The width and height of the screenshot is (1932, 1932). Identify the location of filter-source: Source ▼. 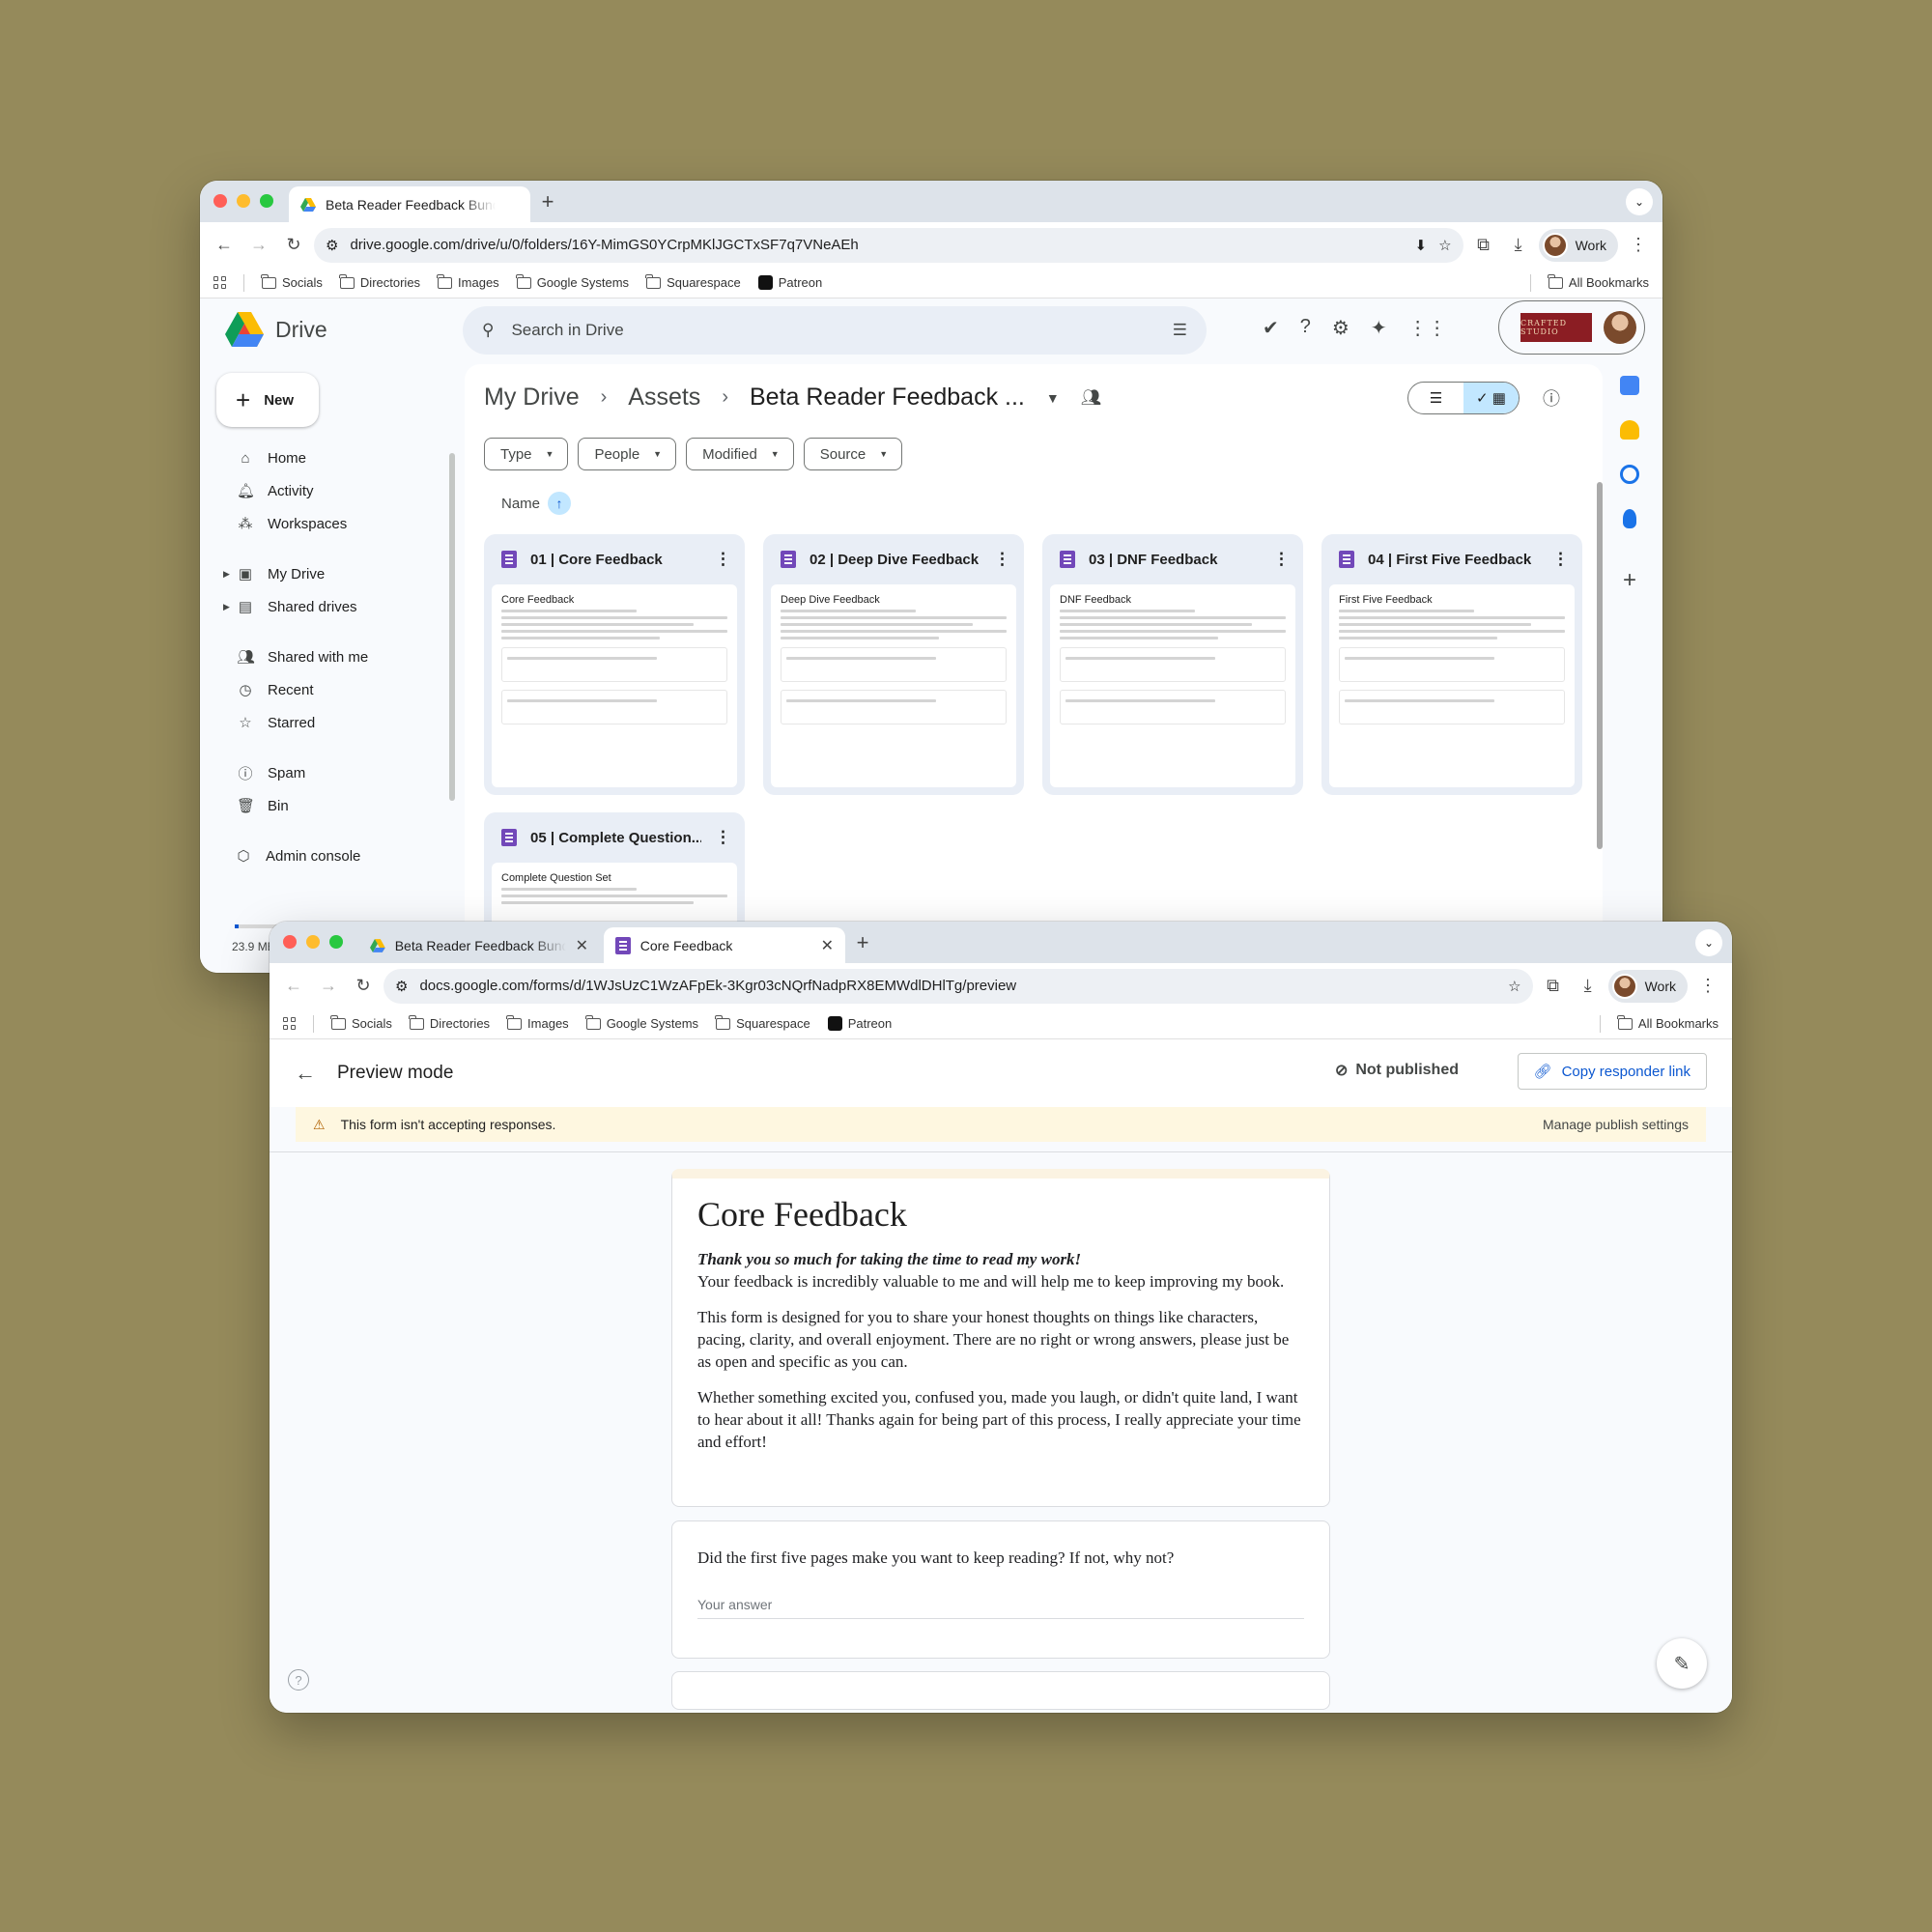
(853, 454).